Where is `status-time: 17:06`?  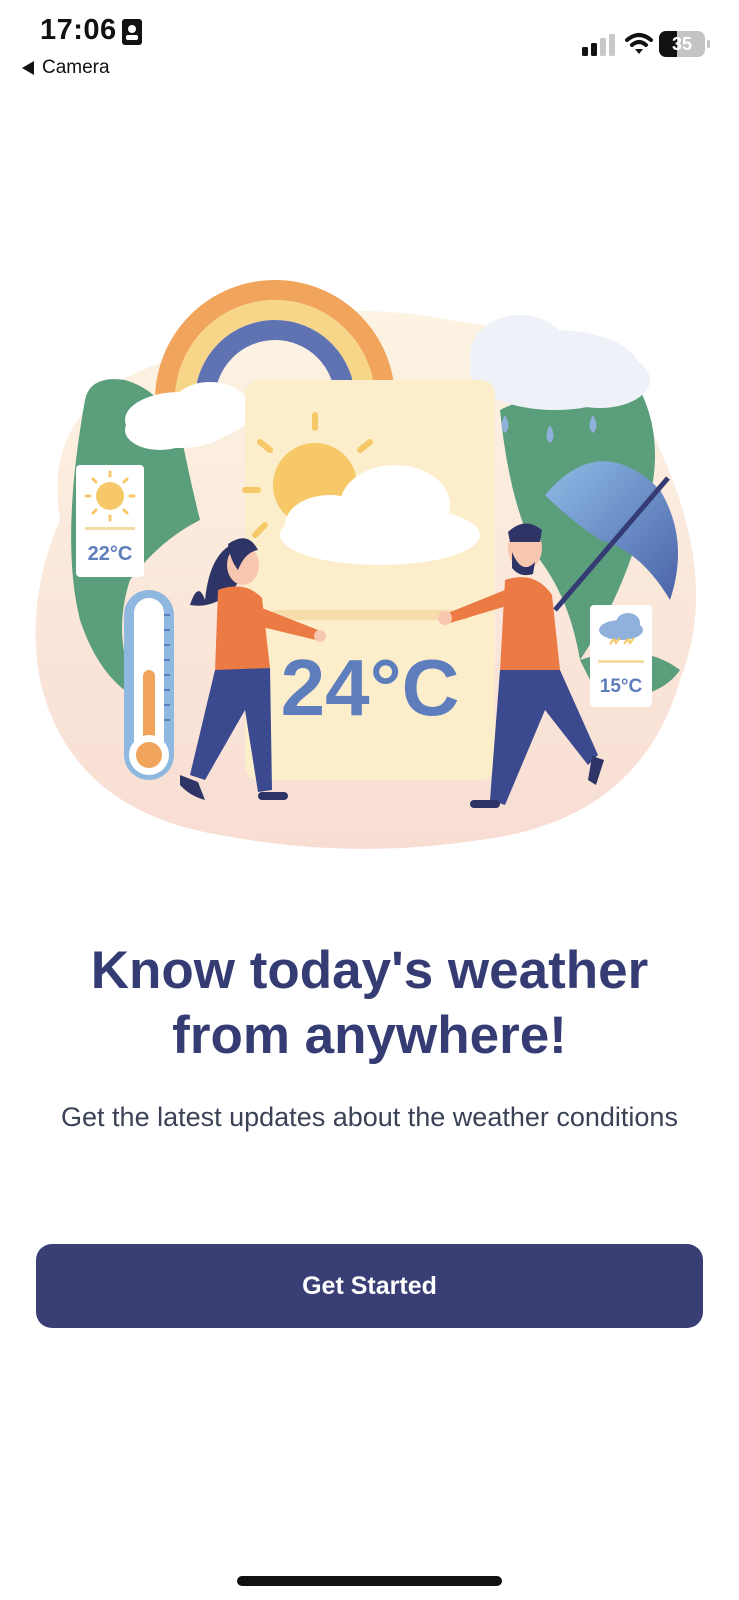 status-time: 17:06 is located at coordinates (78, 30).